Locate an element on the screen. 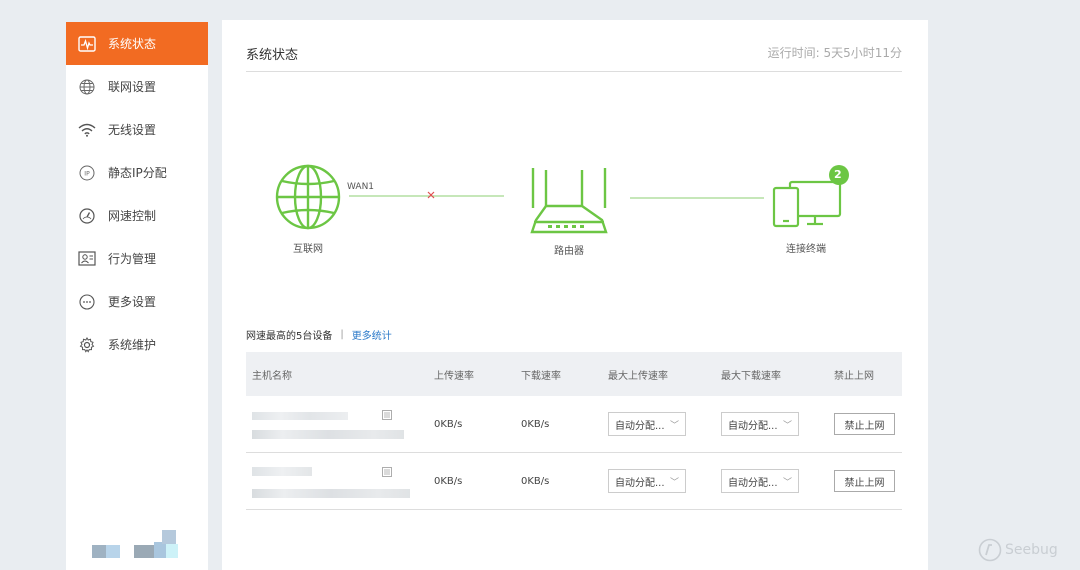 Image resolution: width=1080 pixels, height=570 pixels. topology-diagram is located at coordinates (562, 199).